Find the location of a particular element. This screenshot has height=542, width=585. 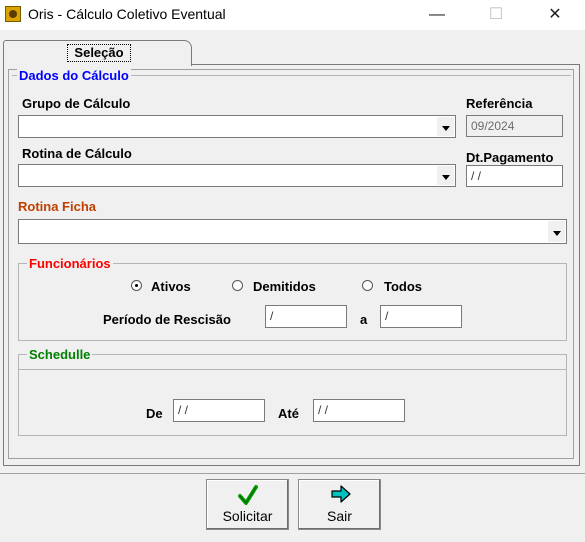

radio-todos-label: Todos is located at coordinates (403, 286).